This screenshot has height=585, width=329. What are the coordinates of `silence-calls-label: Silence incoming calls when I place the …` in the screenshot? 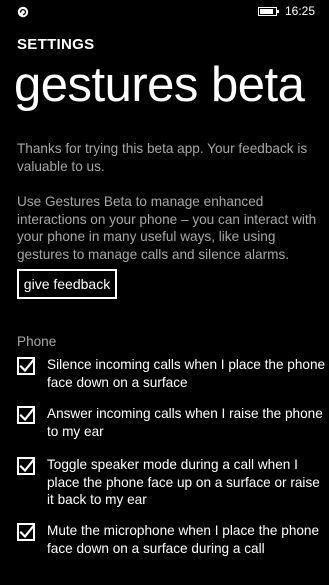 It's located at (186, 373).